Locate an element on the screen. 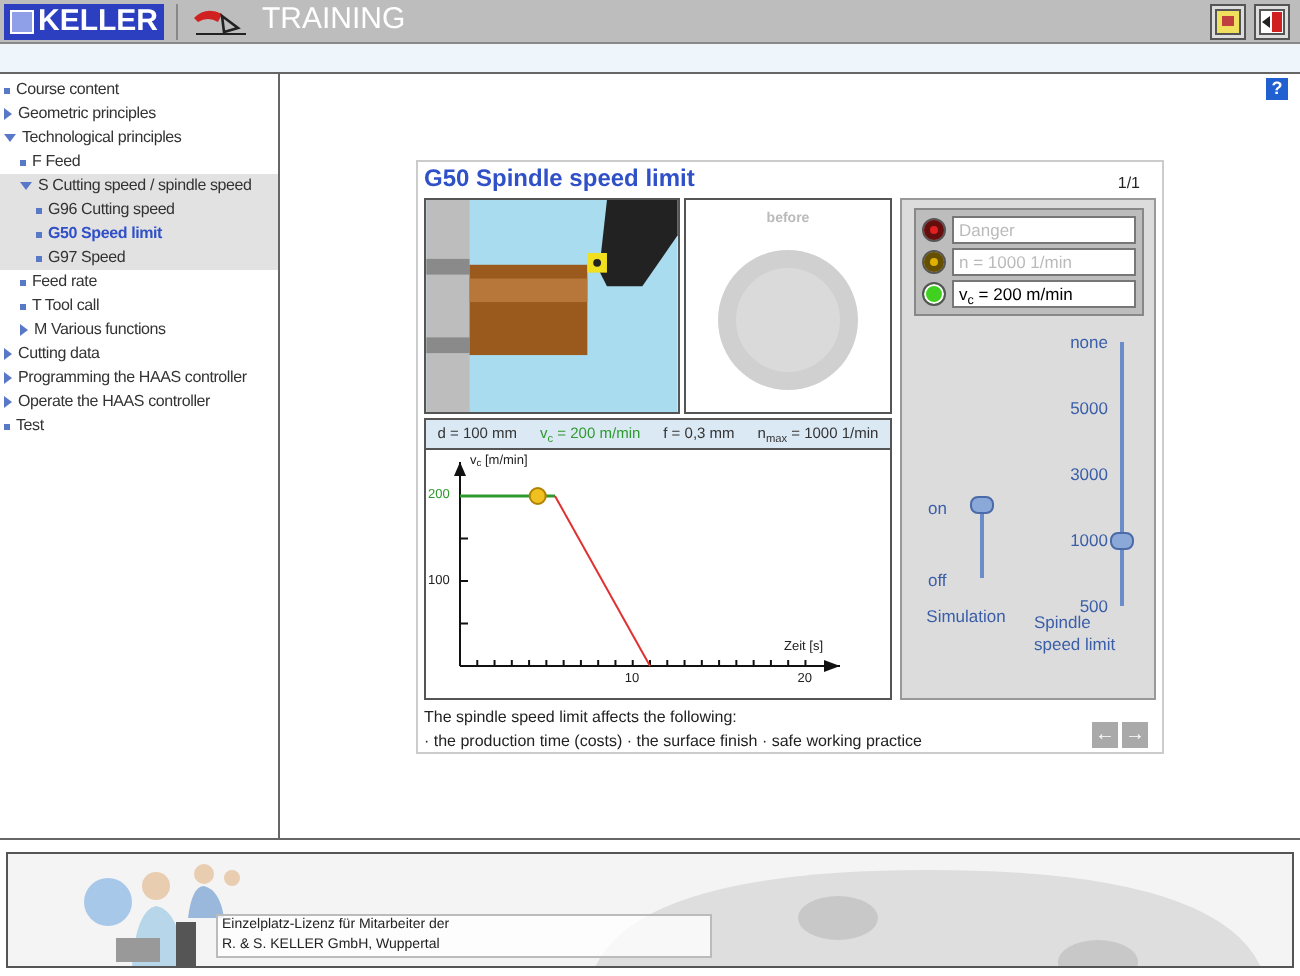  logo-icon is located at coordinates (22, 21).